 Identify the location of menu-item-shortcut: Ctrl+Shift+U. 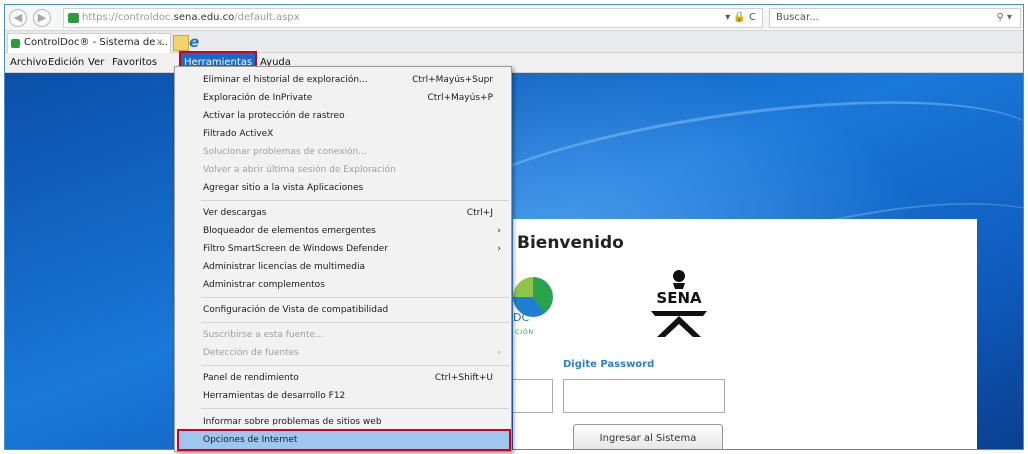
(463, 378).